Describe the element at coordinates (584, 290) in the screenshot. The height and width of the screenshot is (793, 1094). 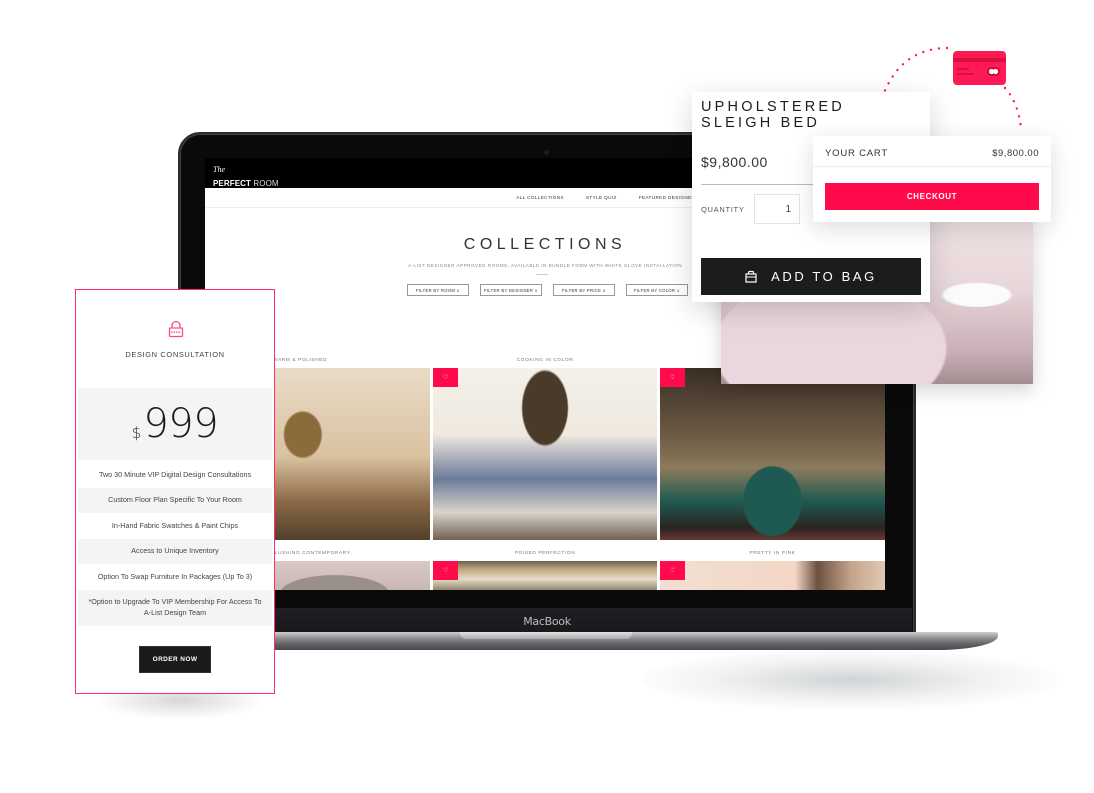
I see `filter-by-price: Filter by Price ∨` at that location.